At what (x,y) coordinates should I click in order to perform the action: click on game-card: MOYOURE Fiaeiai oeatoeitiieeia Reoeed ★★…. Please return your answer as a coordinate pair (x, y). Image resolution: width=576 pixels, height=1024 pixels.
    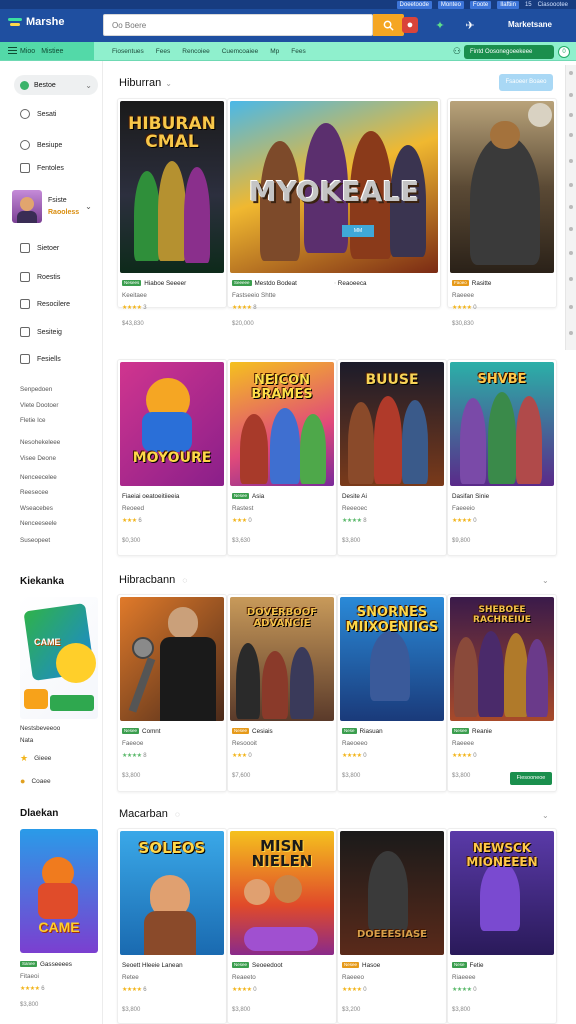
    Looking at the image, I should click on (172, 457).